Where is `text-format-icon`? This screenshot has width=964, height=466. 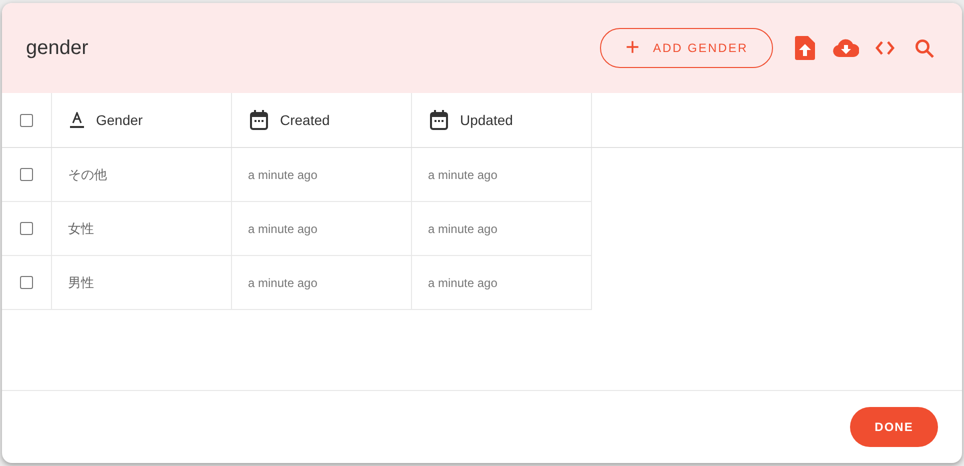
text-format-icon is located at coordinates (77, 120).